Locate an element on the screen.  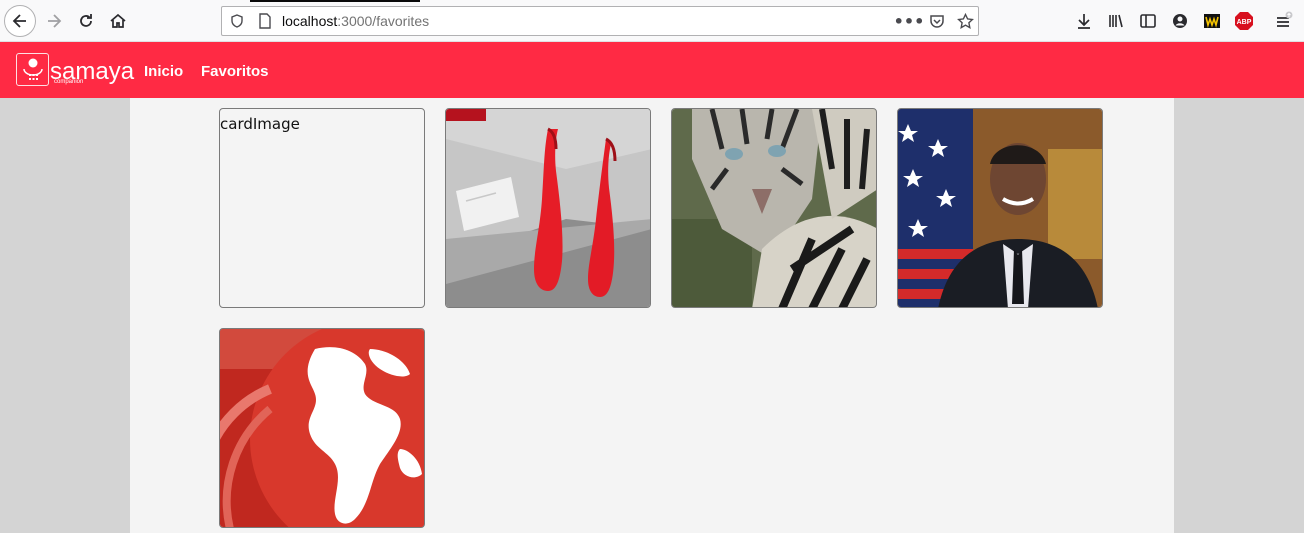
url-path: :3000/favorites is located at coordinates (383, 21).